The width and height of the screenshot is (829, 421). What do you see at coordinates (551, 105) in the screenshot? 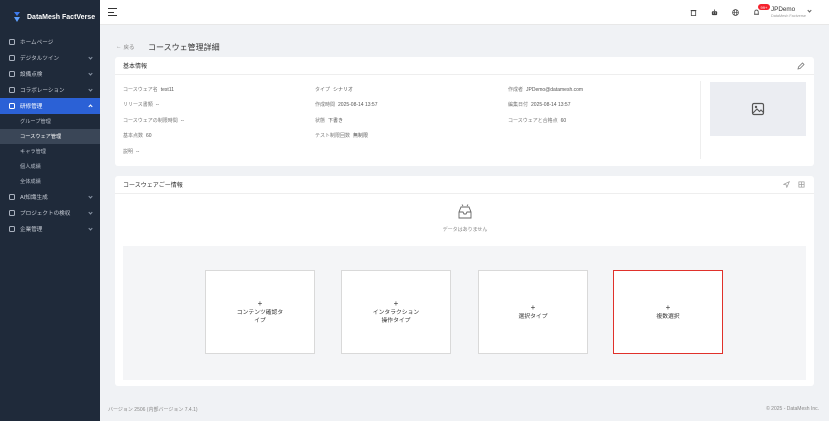
I see `field-value: 2025-08-14 13:57` at bounding box center [551, 105].